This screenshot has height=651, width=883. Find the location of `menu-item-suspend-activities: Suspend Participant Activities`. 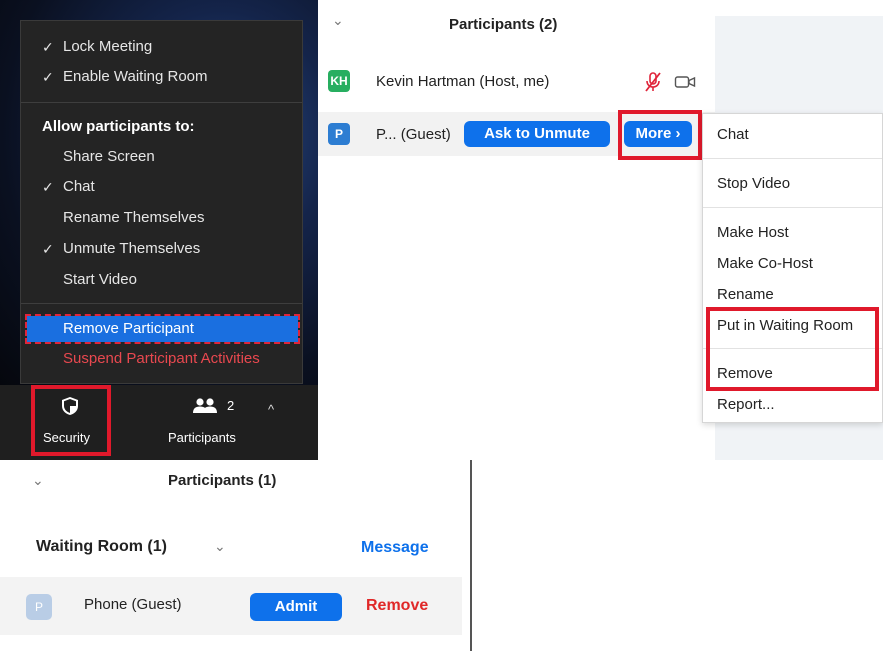

menu-item-suspend-activities: Suspend Participant Activities is located at coordinates (161, 359).